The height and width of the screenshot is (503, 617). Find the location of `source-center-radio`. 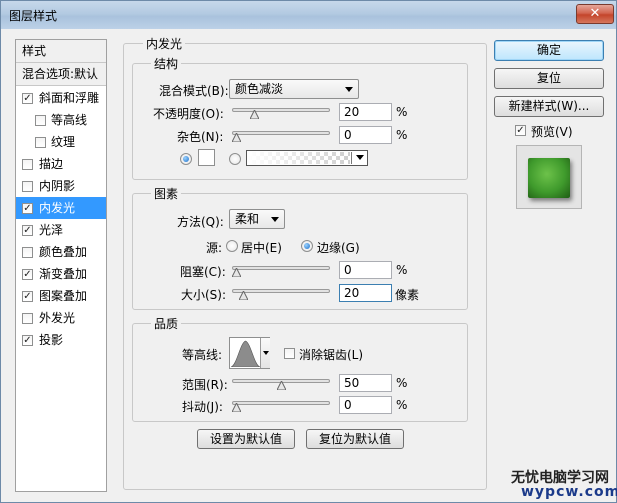

source-center-radio is located at coordinates (232, 246).